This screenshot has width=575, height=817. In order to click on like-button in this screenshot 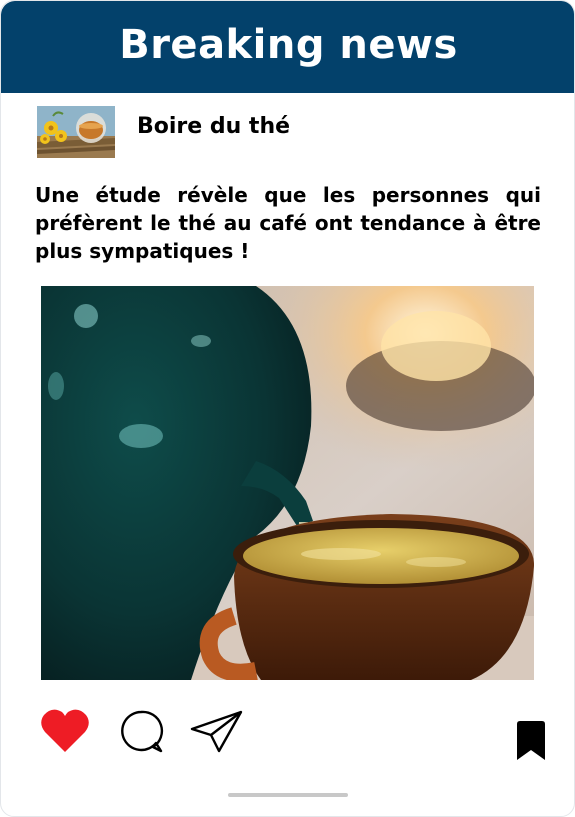, I will do `click(65, 731)`.